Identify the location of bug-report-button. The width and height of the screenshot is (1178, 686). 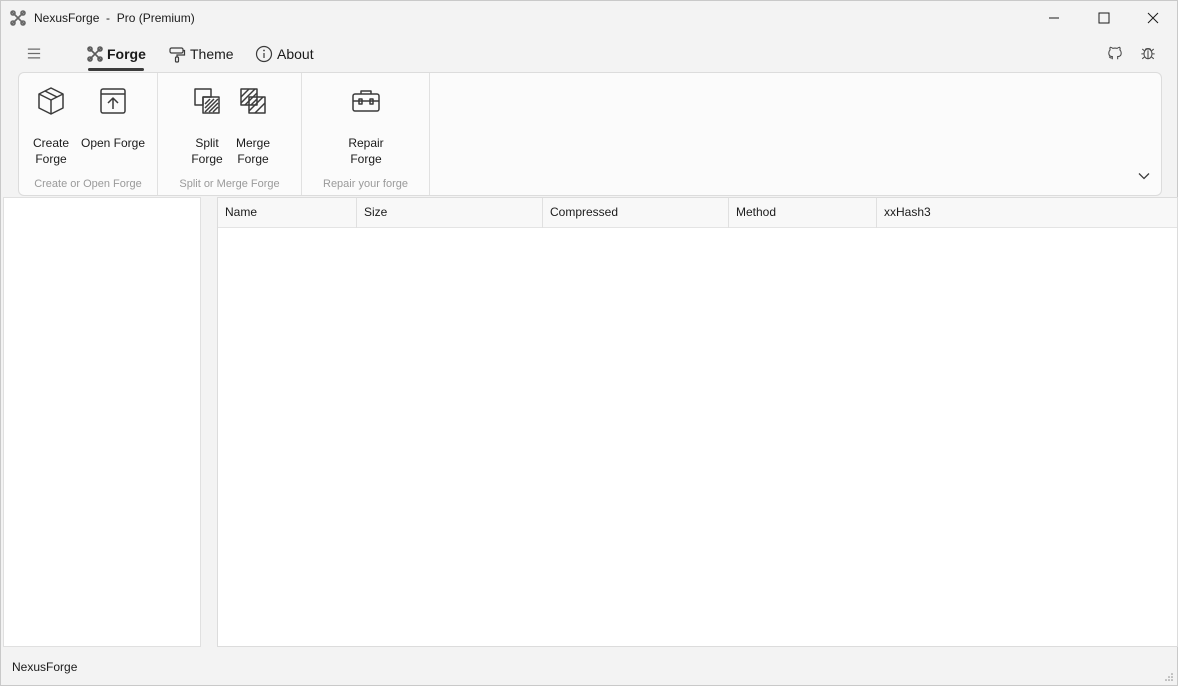
(1148, 53).